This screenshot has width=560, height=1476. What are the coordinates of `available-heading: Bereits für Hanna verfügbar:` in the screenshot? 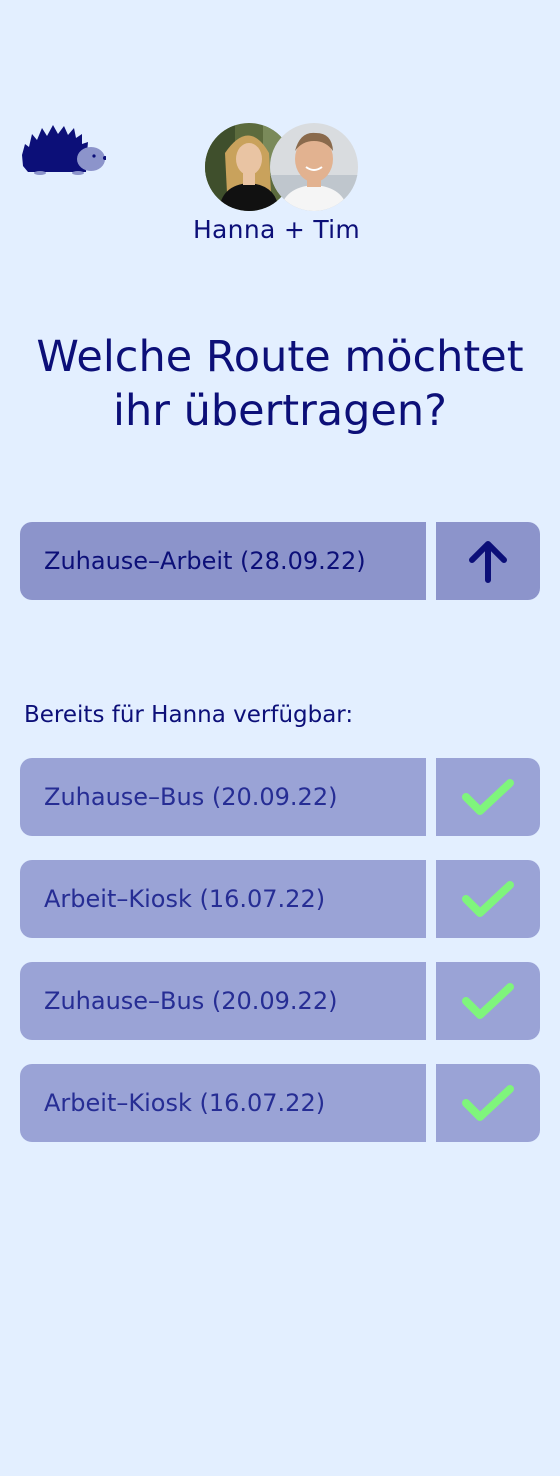 It's located at (189, 715).